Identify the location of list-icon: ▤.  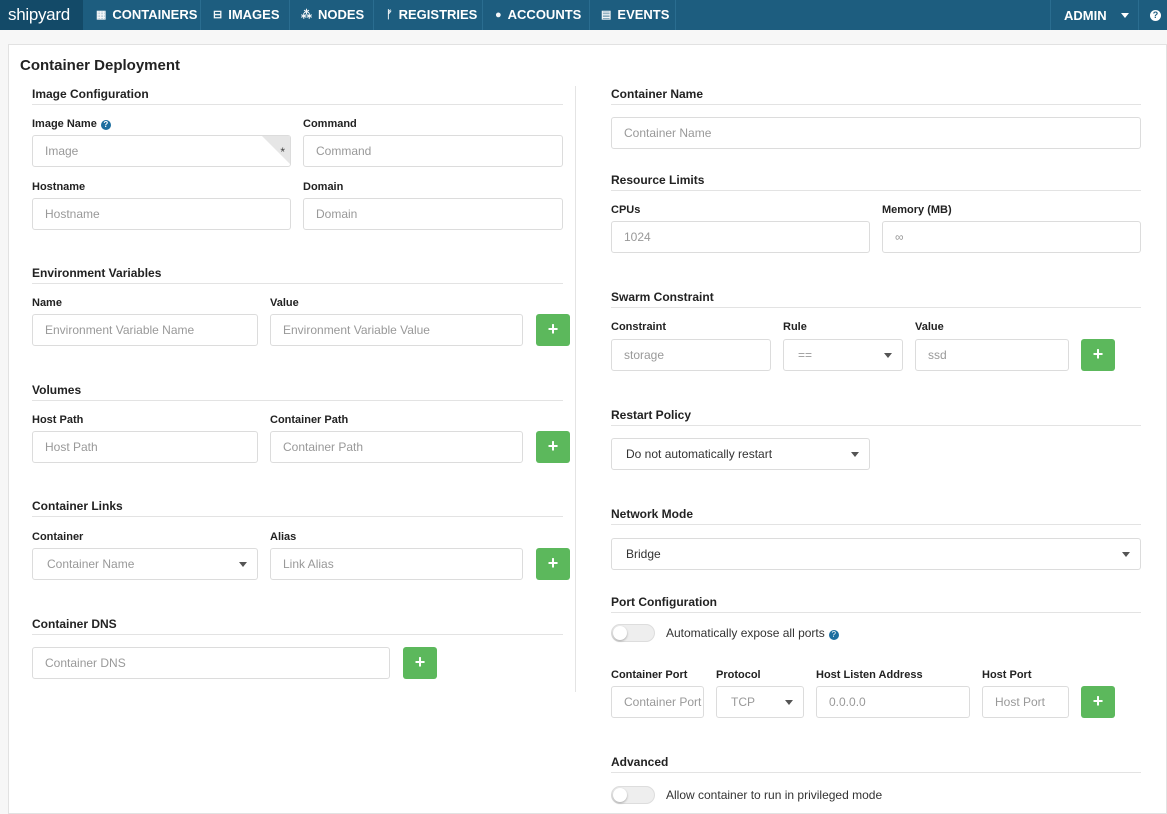
(606, 15).